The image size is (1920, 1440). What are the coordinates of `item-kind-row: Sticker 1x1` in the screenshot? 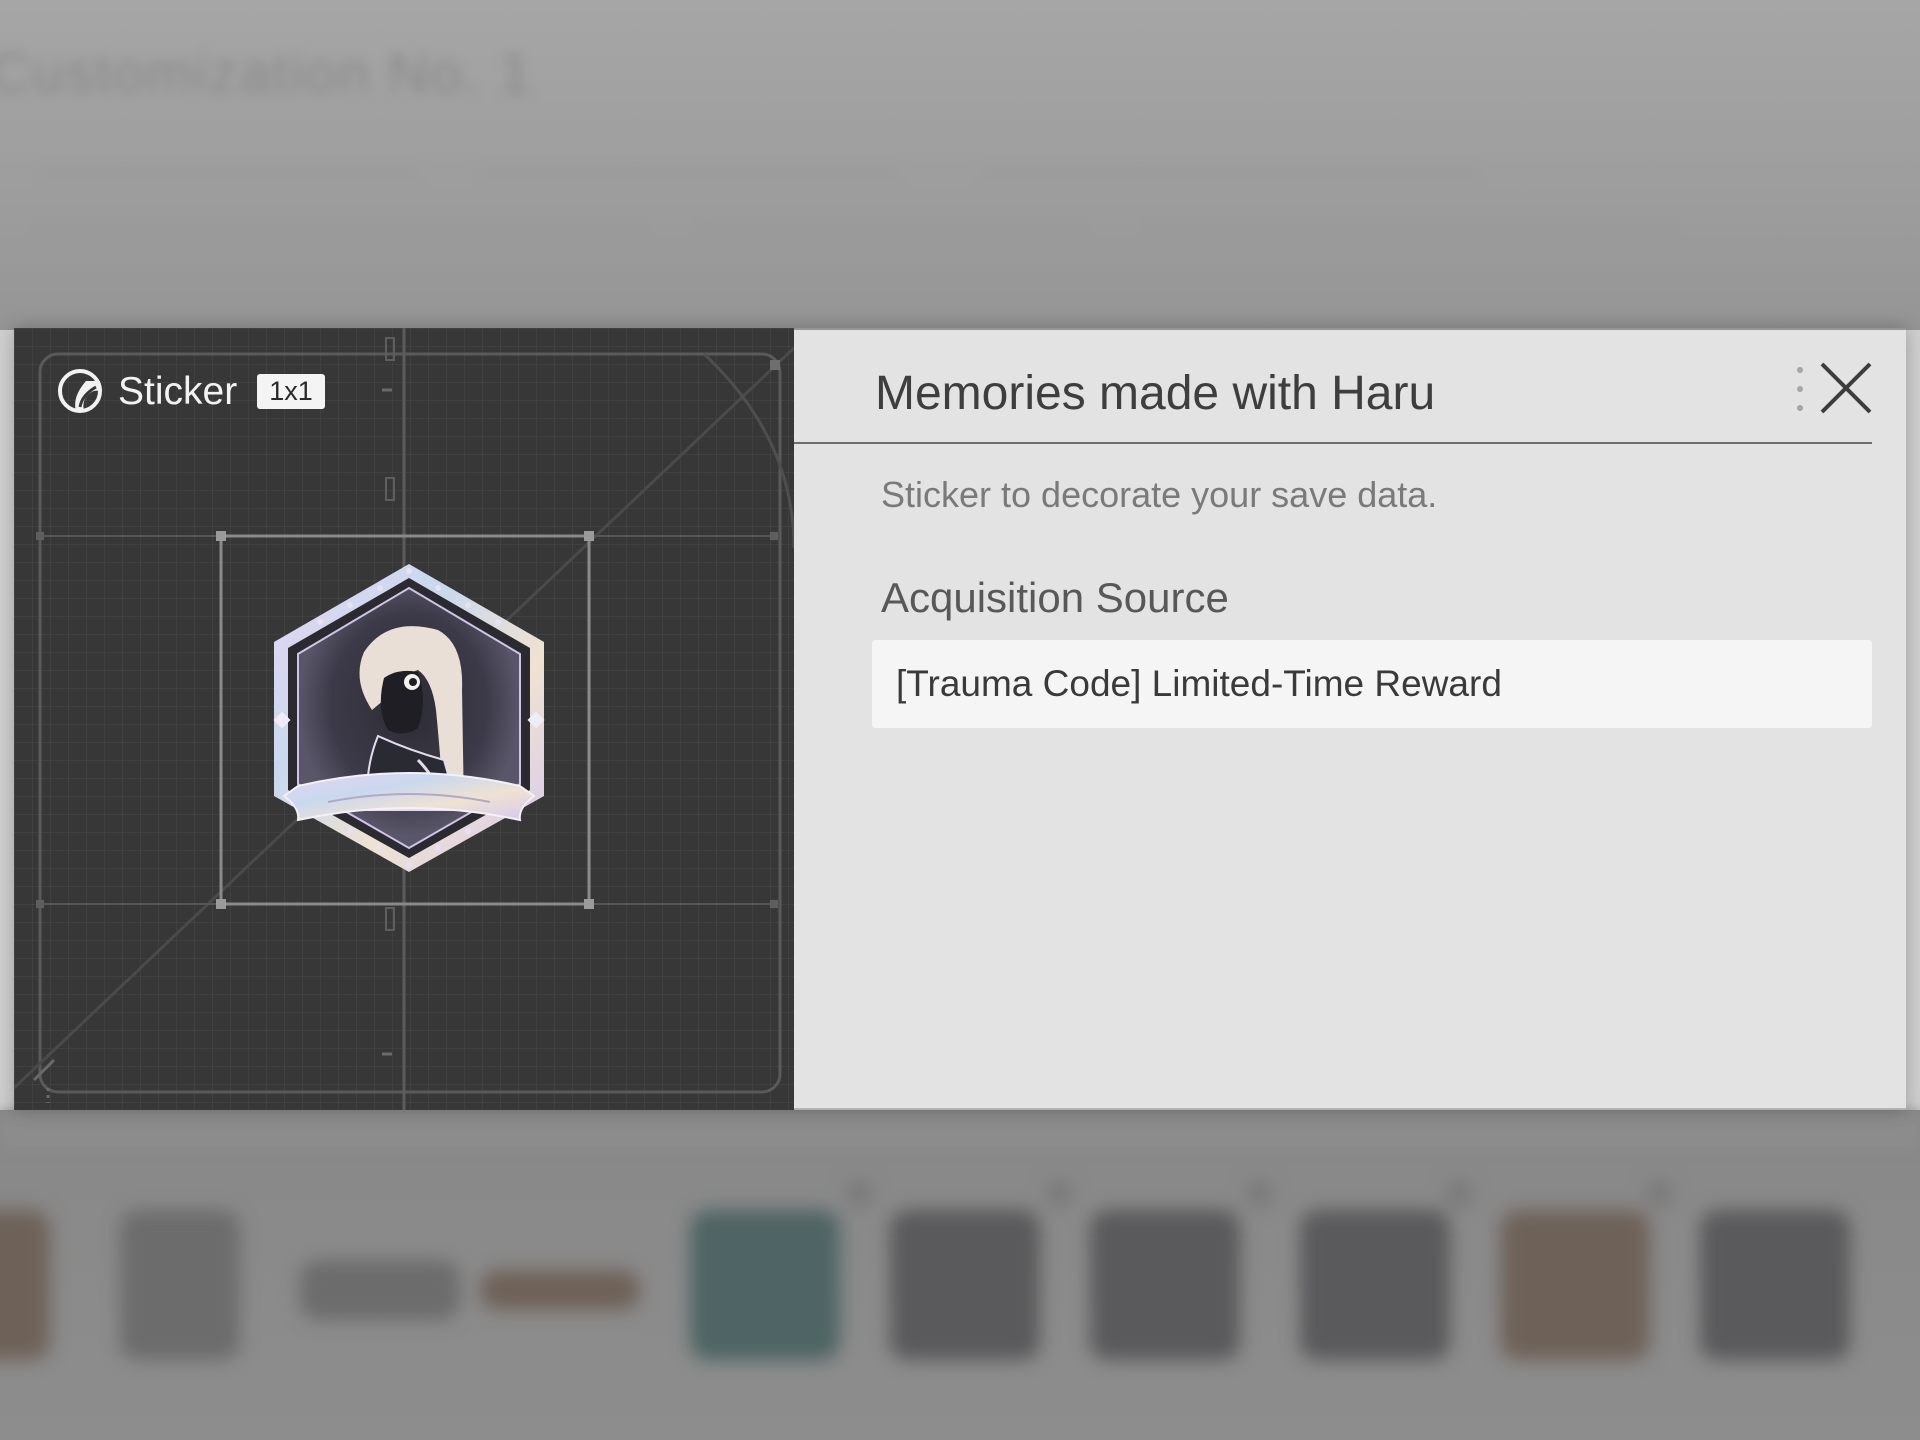 It's located at (190, 391).